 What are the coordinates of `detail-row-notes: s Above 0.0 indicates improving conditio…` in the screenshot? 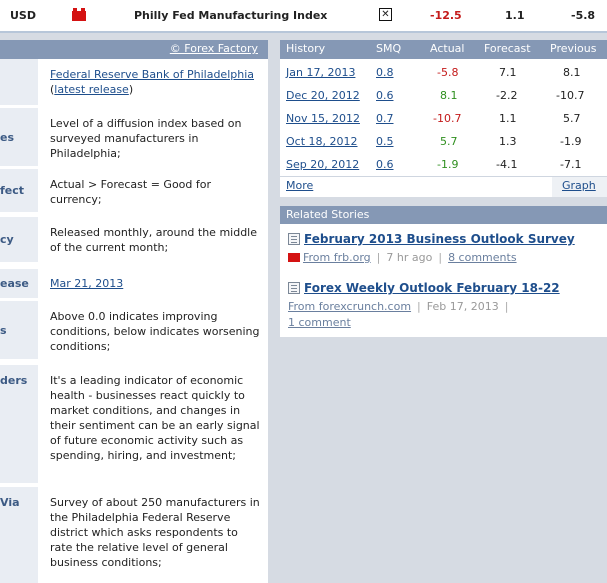 It's located at (134, 330).